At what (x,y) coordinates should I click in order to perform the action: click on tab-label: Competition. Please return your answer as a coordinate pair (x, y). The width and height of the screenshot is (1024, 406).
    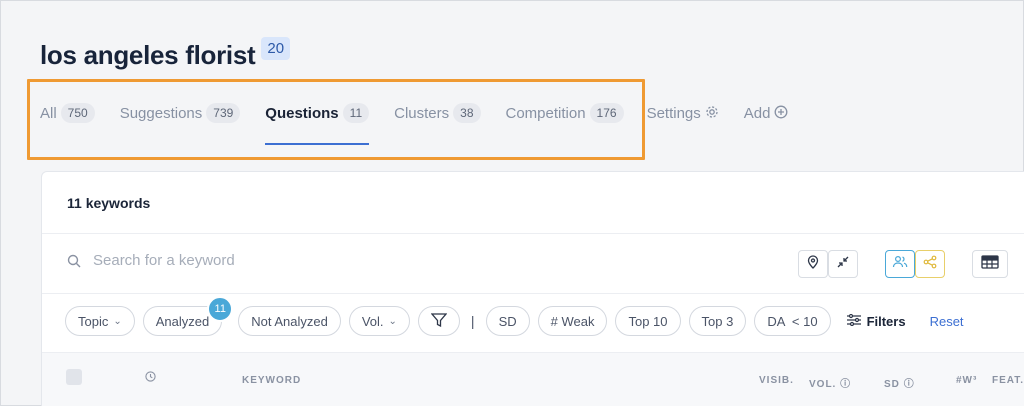
    Looking at the image, I should click on (545, 113).